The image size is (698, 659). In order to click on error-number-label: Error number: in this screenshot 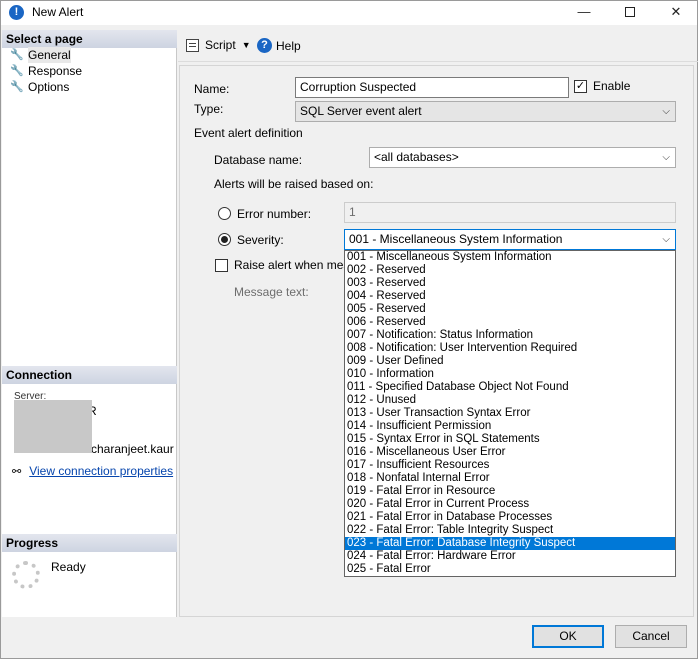, I will do `click(274, 214)`.